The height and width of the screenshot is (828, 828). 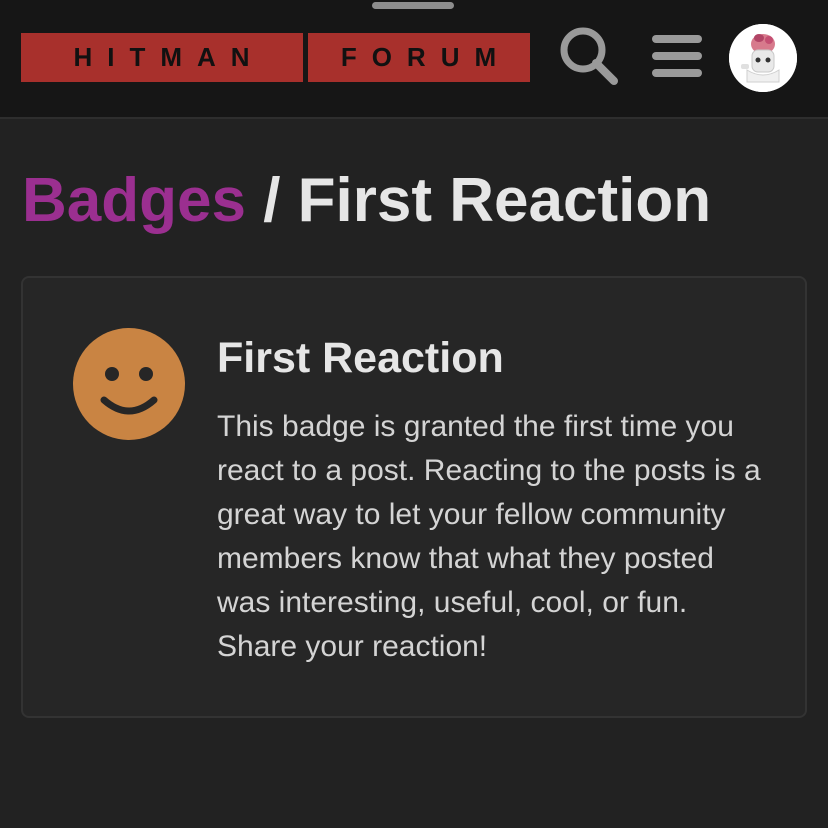 What do you see at coordinates (162, 57) in the screenshot?
I see `logo-hitman: HITMAN` at bounding box center [162, 57].